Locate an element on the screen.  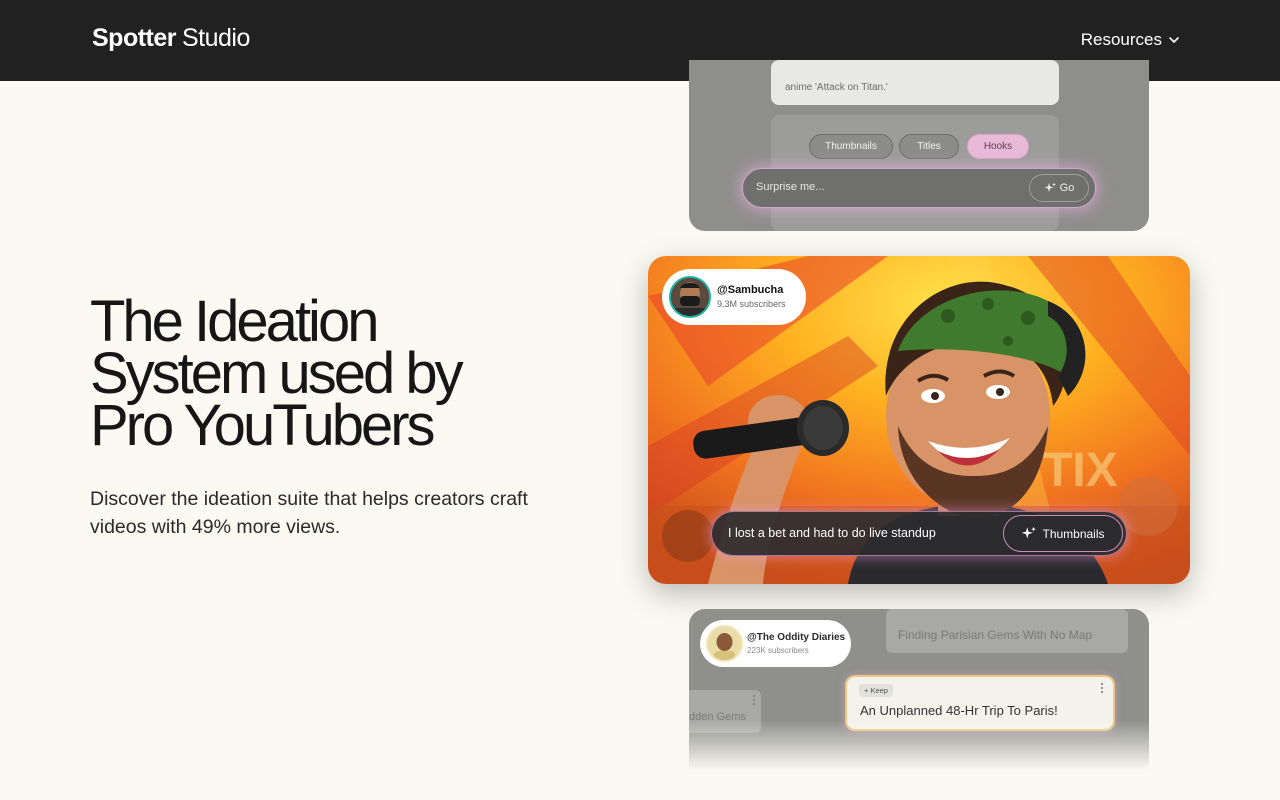
avatar is located at coordinates (690, 297).